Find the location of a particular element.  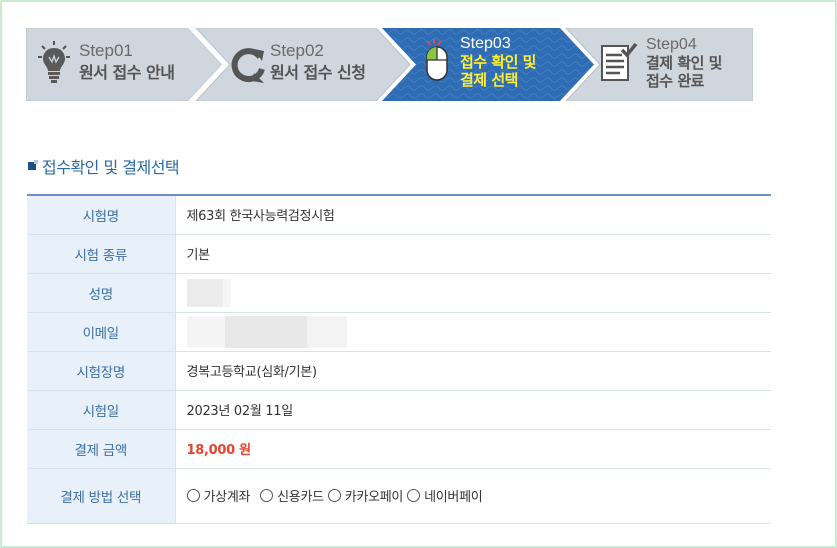

name-redacted-edge is located at coordinates (226, 292).